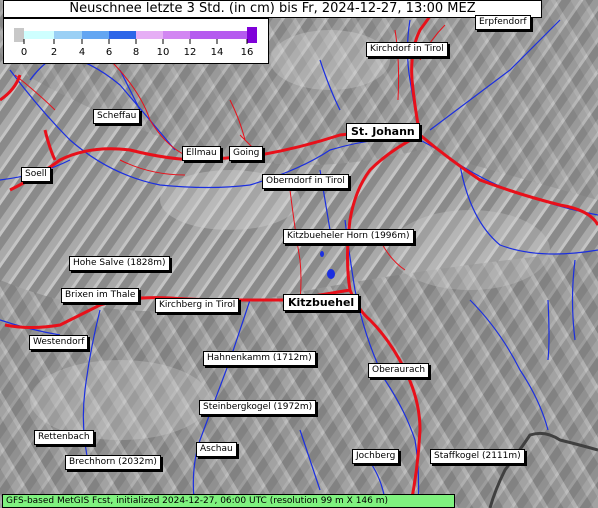 The height and width of the screenshot is (508, 598). Describe the element at coordinates (82, 52) in the screenshot. I see `legend-tick: 4` at that location.